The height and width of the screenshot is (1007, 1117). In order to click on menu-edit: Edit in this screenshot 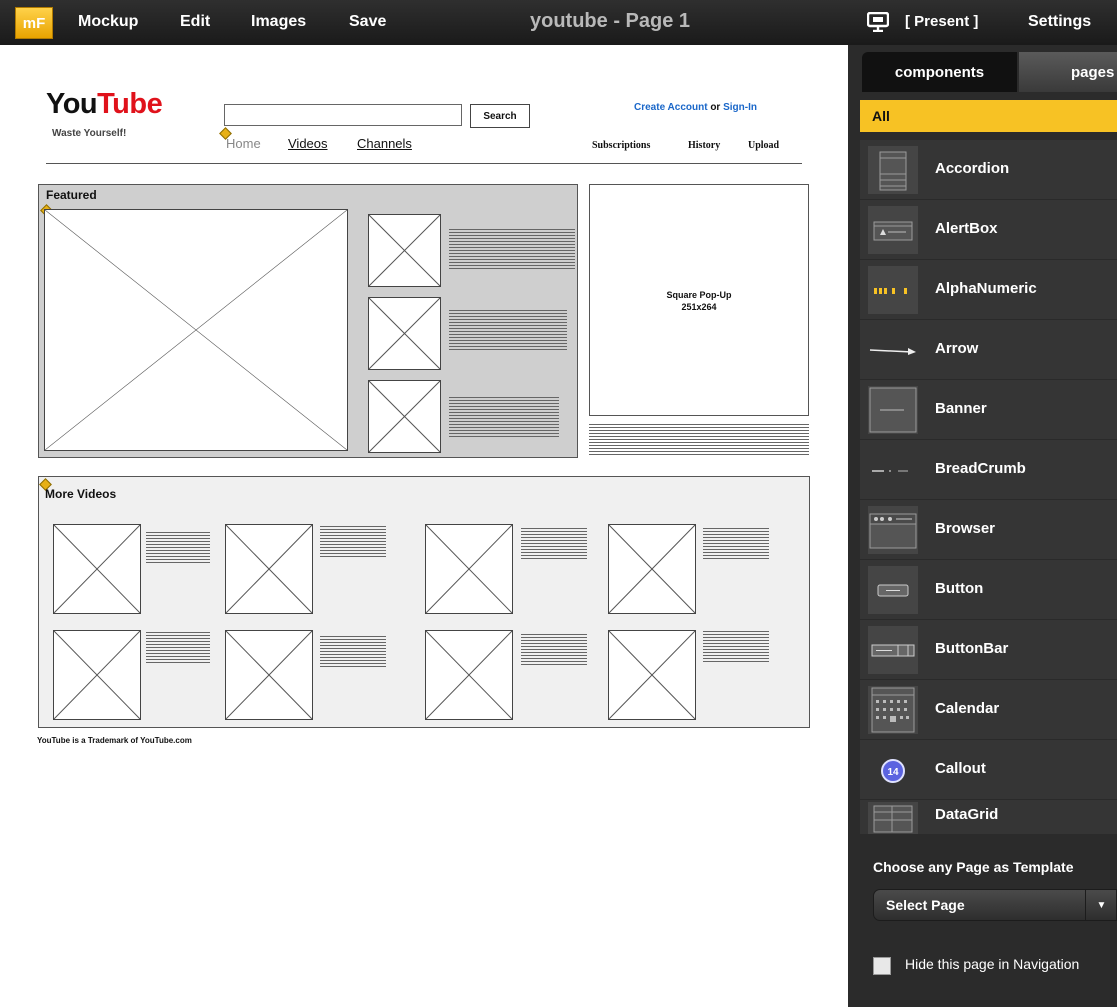, I will do `click(195, 22)`.